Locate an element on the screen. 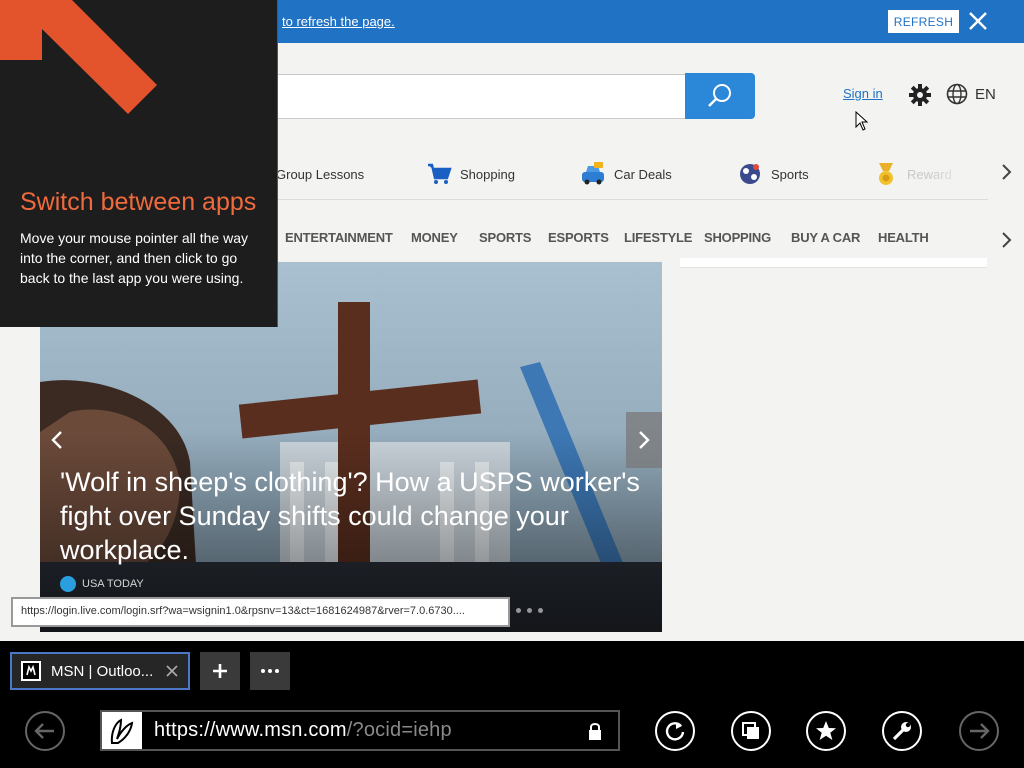  favorites-star-icon is located at coordinates (826, 730).